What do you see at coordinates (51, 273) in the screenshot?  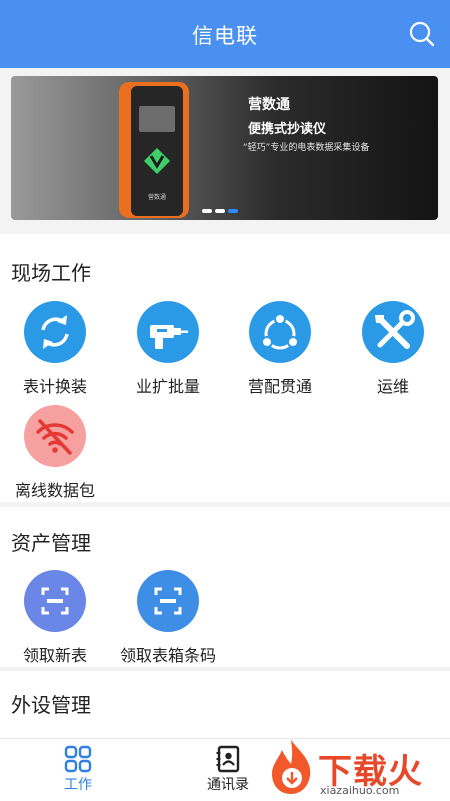 I see `section-title: 现场工作` at bounding box center [51, 273].